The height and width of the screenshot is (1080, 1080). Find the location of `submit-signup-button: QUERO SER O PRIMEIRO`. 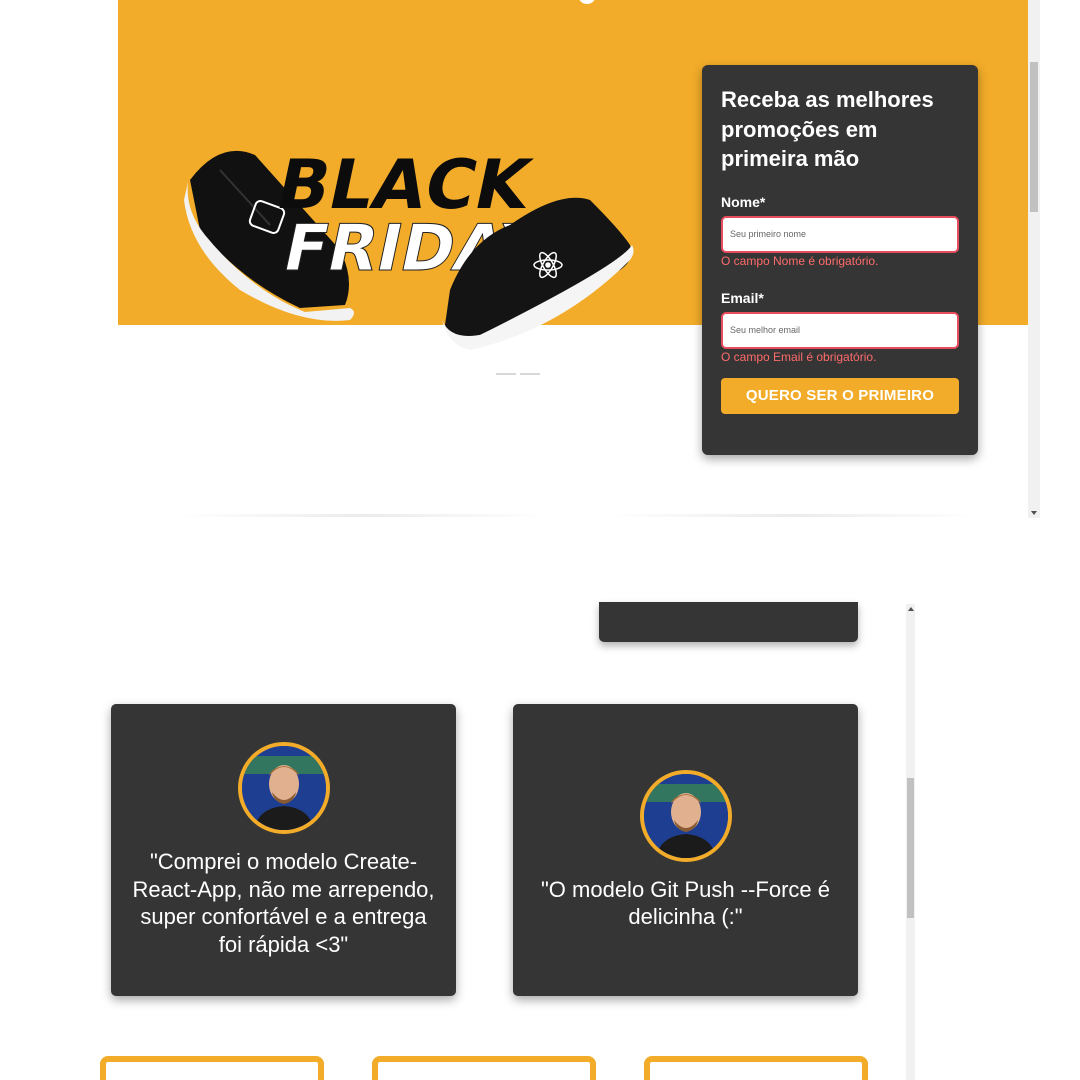

submit-signup-button: QUERO SER O PRIMEIRO is located at coordinates (840, 395).